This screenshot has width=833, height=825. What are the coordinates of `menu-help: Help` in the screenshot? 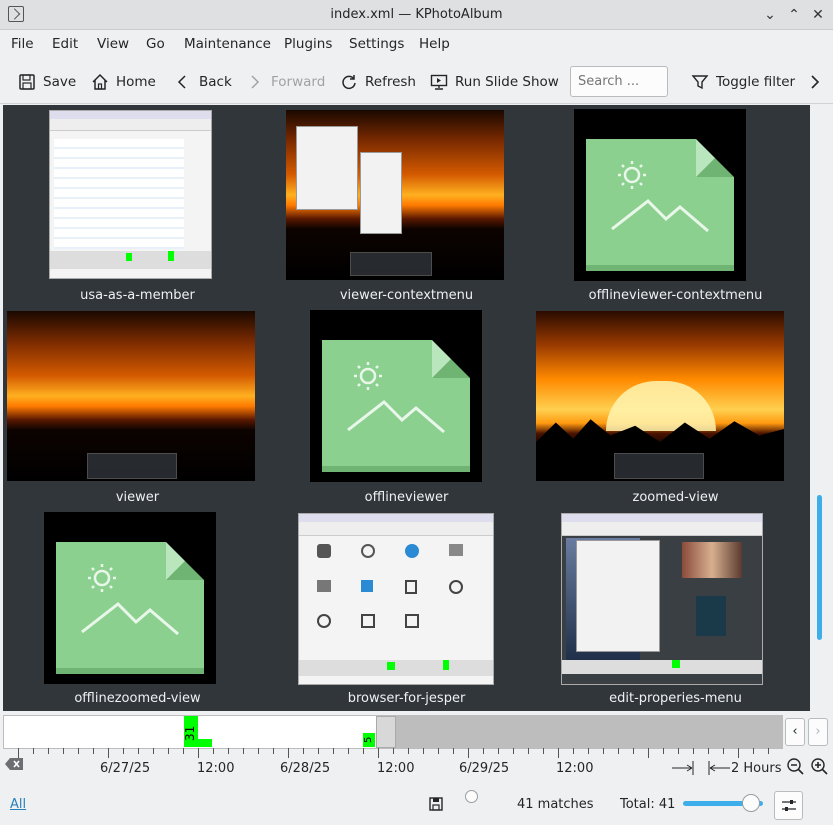 It's located at (434, 44).